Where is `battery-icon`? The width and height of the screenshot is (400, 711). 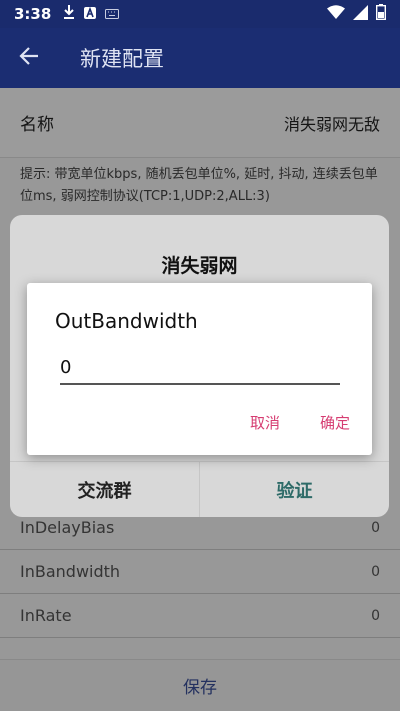 battery-icon is located at coordinates (381, 14).